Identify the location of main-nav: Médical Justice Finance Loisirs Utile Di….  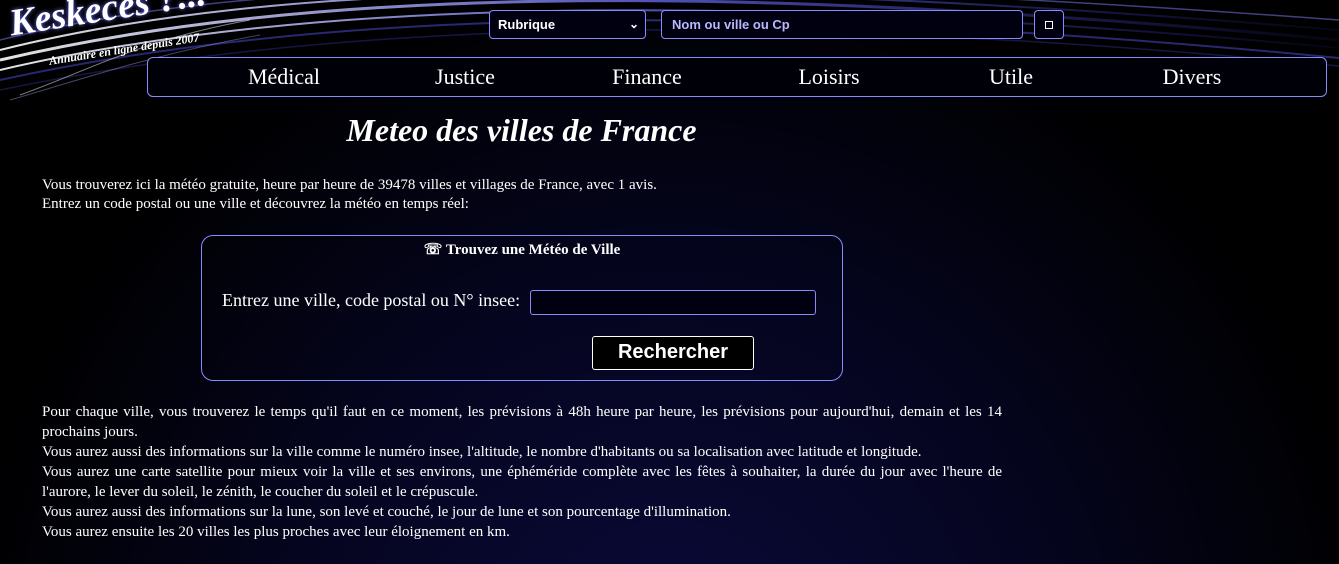
(737, 77).